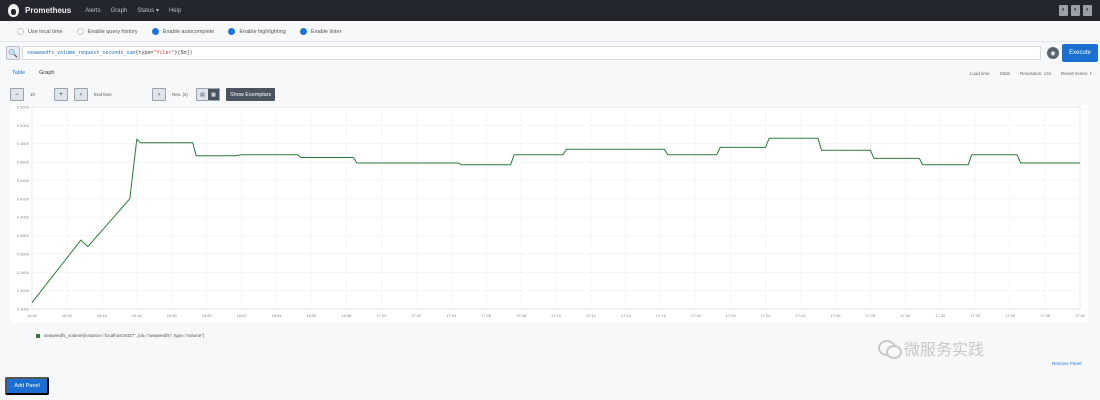 This screenshot has width=1100, height=400. I want to click on y-tick-label: 0.4200, so click(23, 198).